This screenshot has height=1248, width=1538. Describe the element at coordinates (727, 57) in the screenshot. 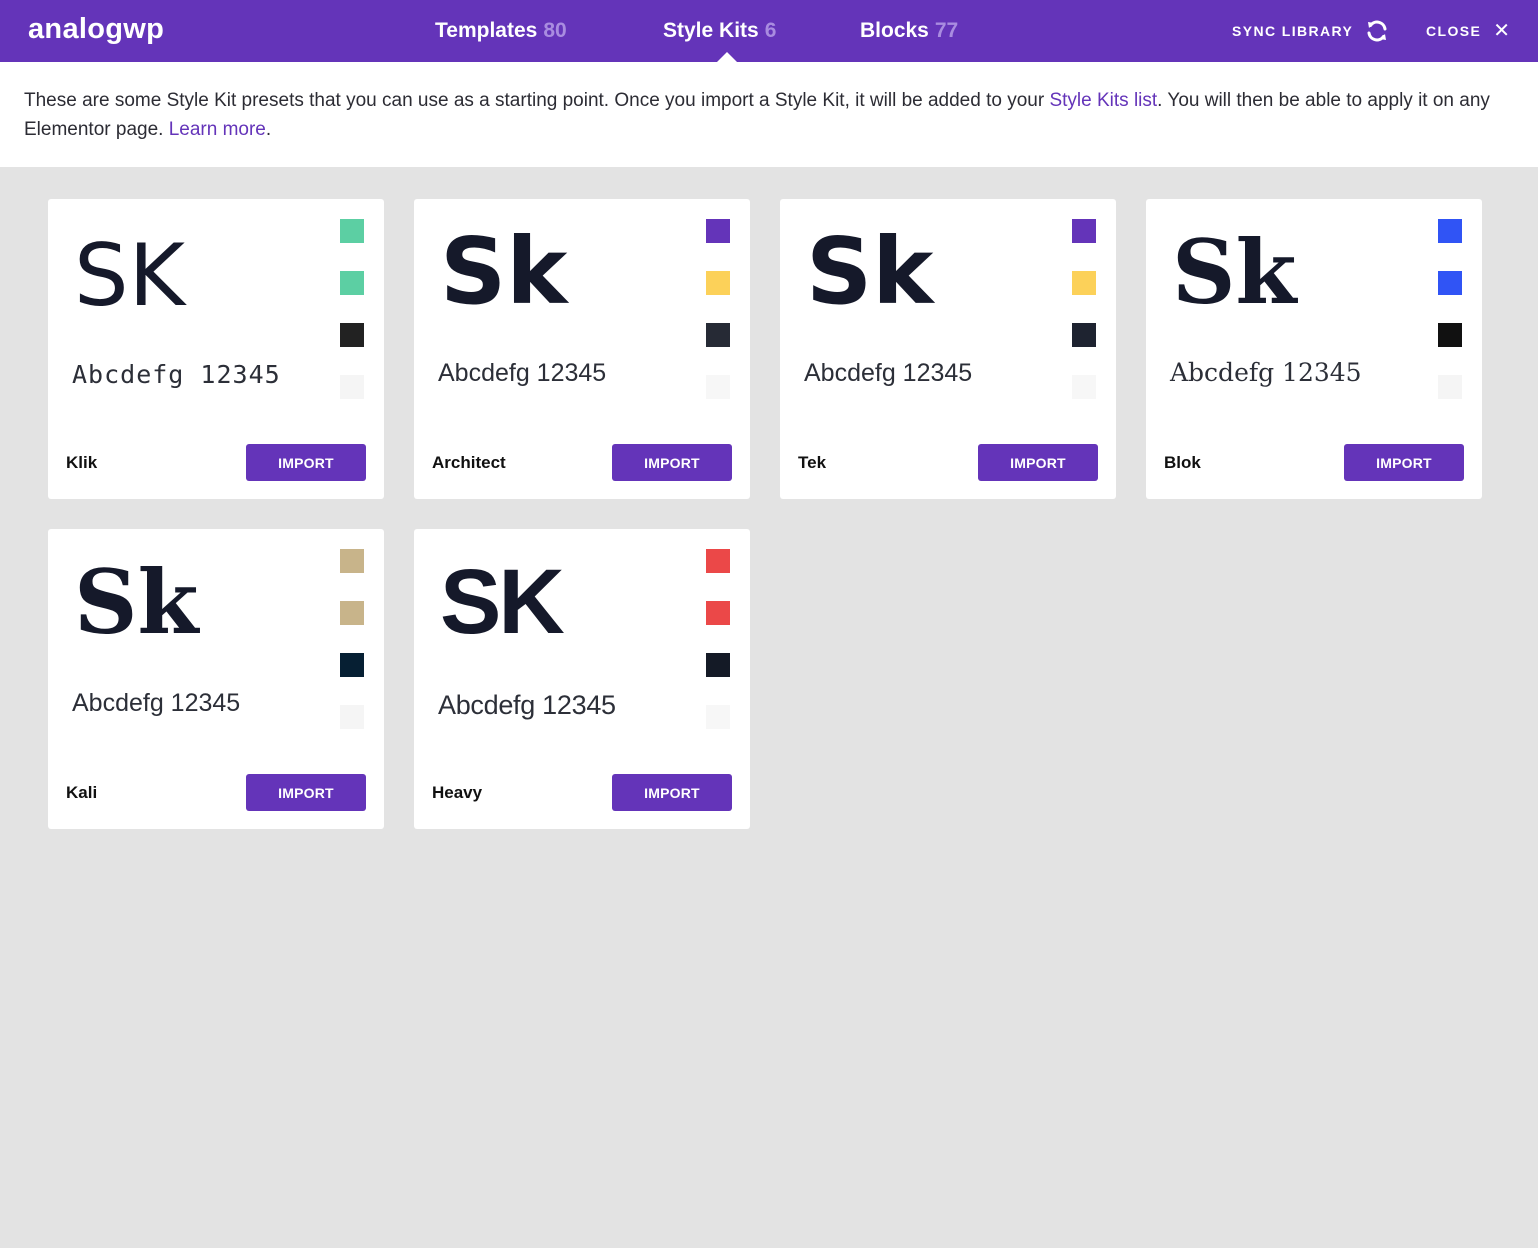

I see `active-tab-indicator` at that location.